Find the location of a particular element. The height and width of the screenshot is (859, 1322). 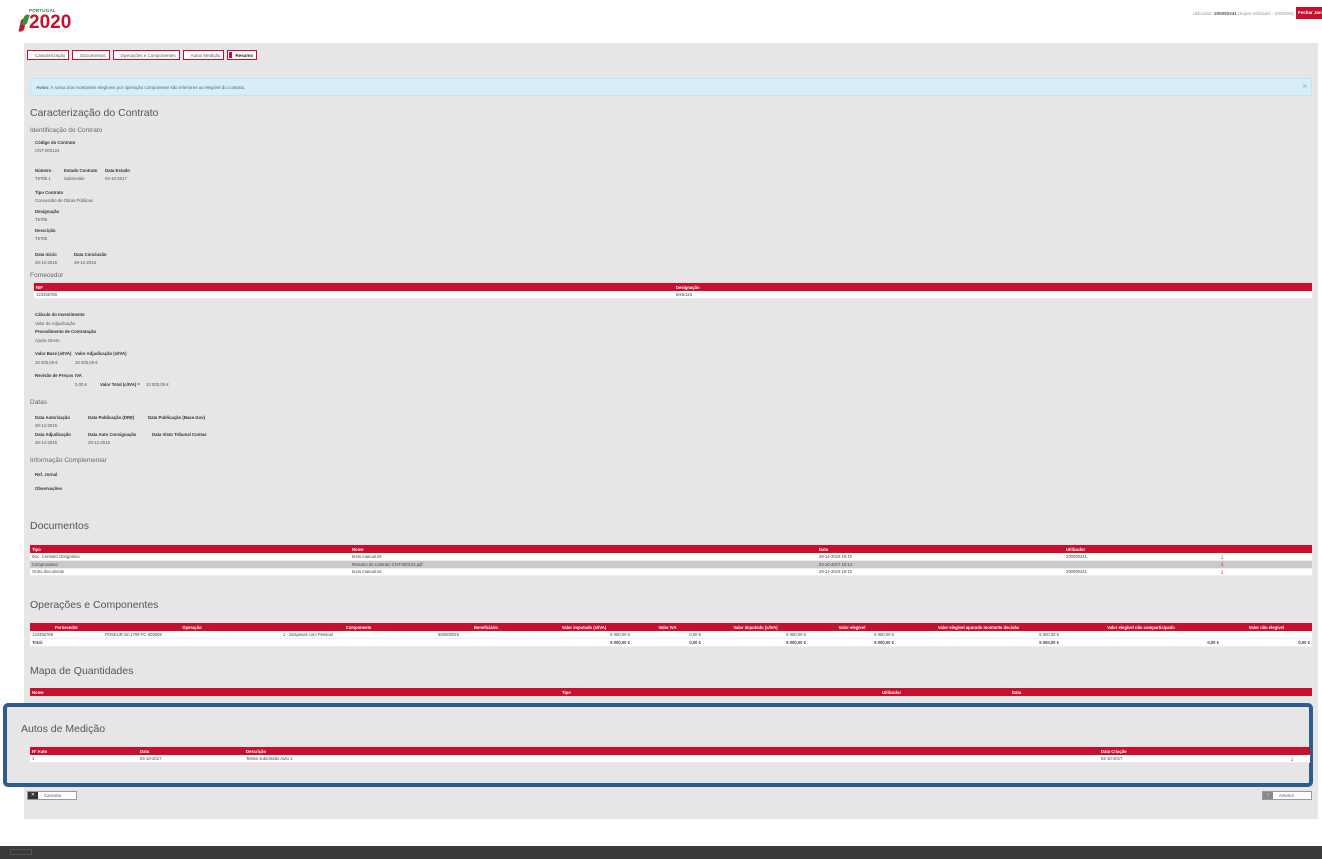

column-header: Valor IVA is located at coordinates (667, 627).